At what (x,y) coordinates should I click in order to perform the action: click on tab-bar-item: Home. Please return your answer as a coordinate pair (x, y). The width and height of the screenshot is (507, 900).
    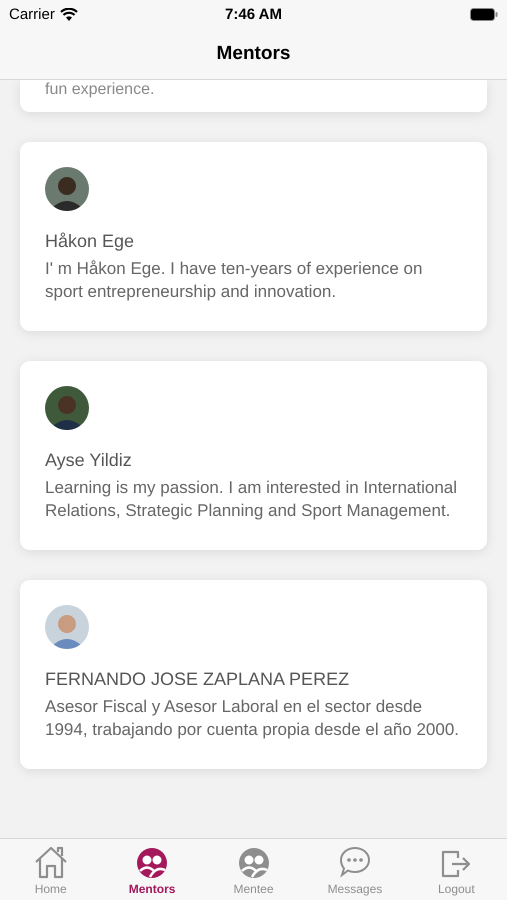
    Looking at the image, I should click on (51, 869).